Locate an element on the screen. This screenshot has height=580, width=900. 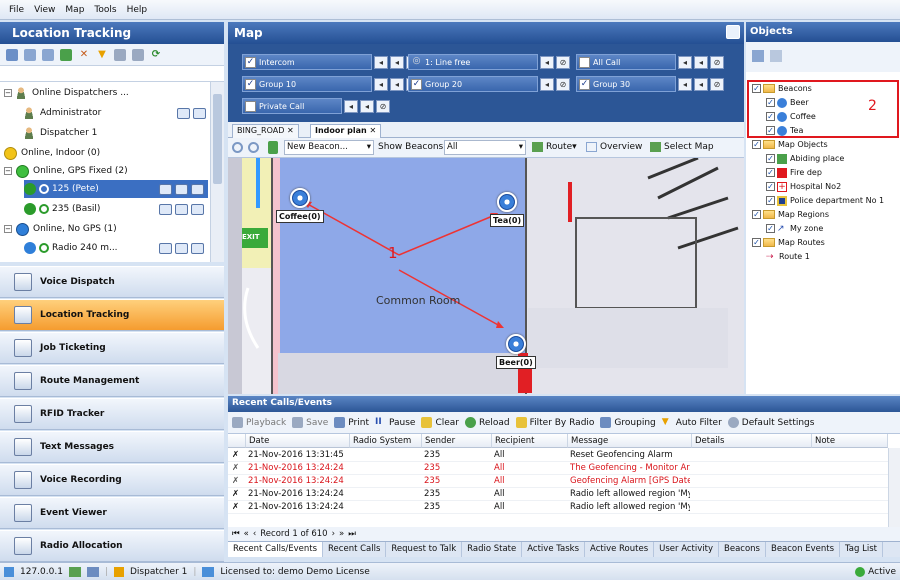
obj-my-zone: ✓ ↗ My zone is located at coordinates (794, 228).